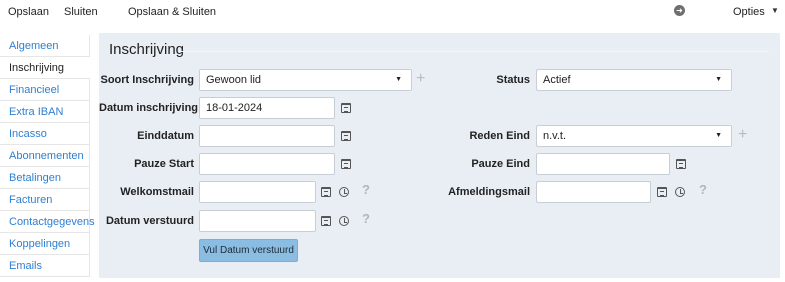 The image size is (785, 282). What do you see at coordinates (45, 266) in the screenshot?
I see `sidebar-item-emails: Emails` at bounding box center [45, 266].